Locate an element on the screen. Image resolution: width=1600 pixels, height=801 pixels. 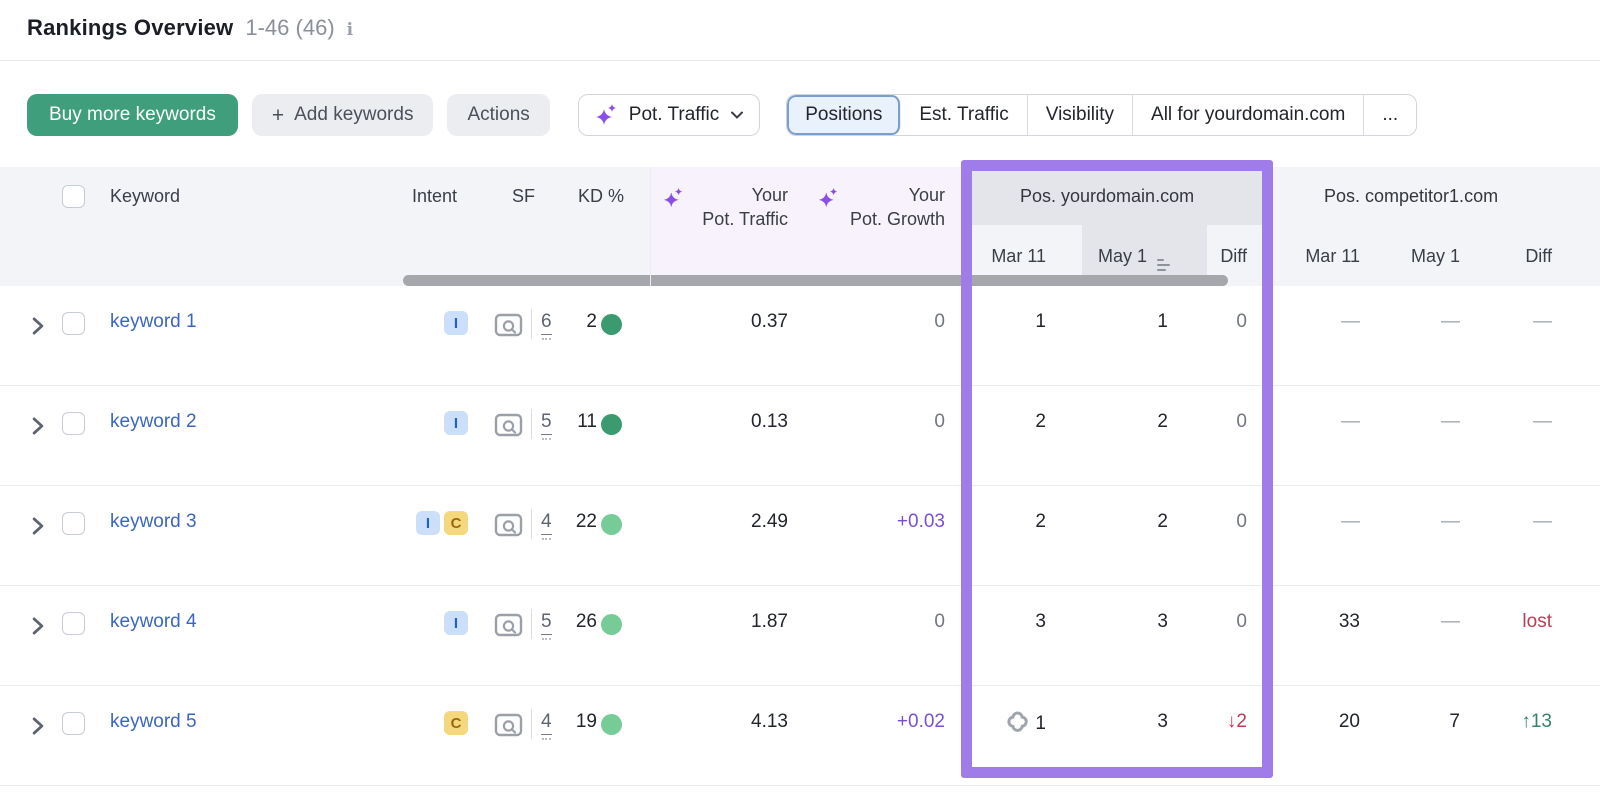
tab-visibility: Visibility is located at coordinates (1081, 115).